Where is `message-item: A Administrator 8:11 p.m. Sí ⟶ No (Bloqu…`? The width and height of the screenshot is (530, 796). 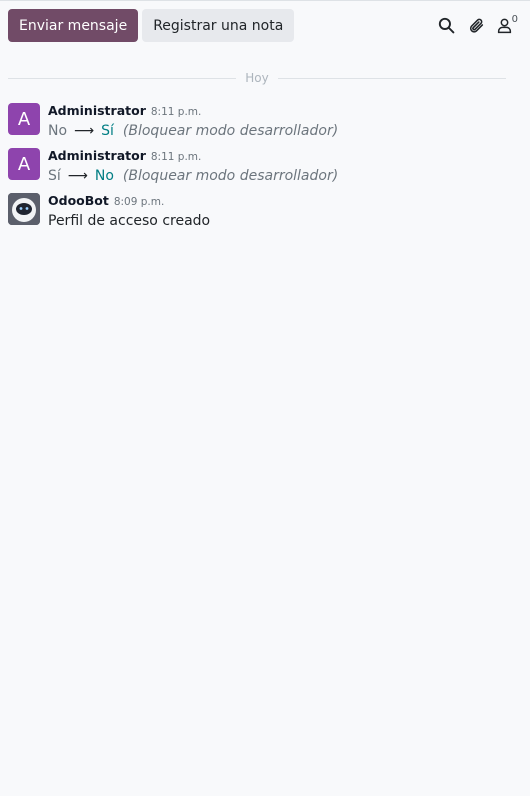 message-item: A Administrator 8:11 p.m. Sí ⟶ No (Bloqu… is located at coordinates (265, 166).